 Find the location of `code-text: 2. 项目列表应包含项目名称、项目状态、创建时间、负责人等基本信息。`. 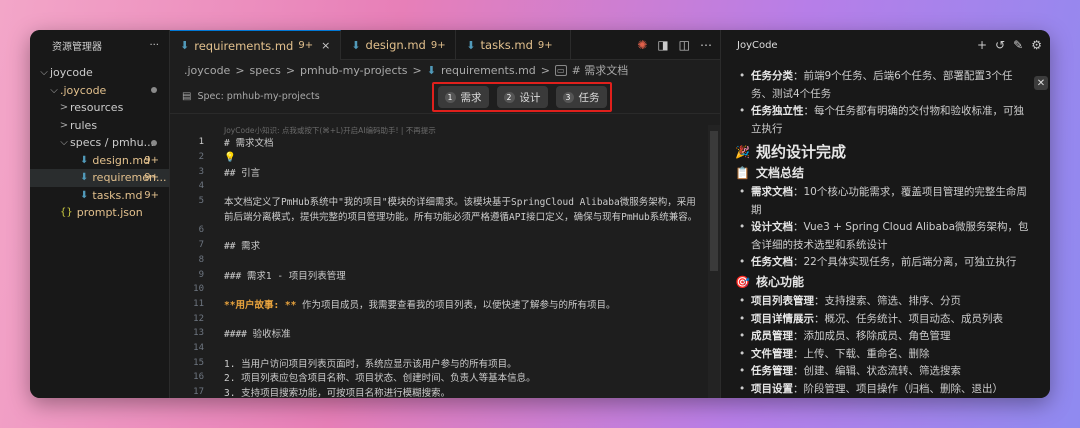

code-text: 2. 项目列表应包含项目名称、项目状态、创建时间、负责人等基本信息。 is located at coordinates (380, 379).